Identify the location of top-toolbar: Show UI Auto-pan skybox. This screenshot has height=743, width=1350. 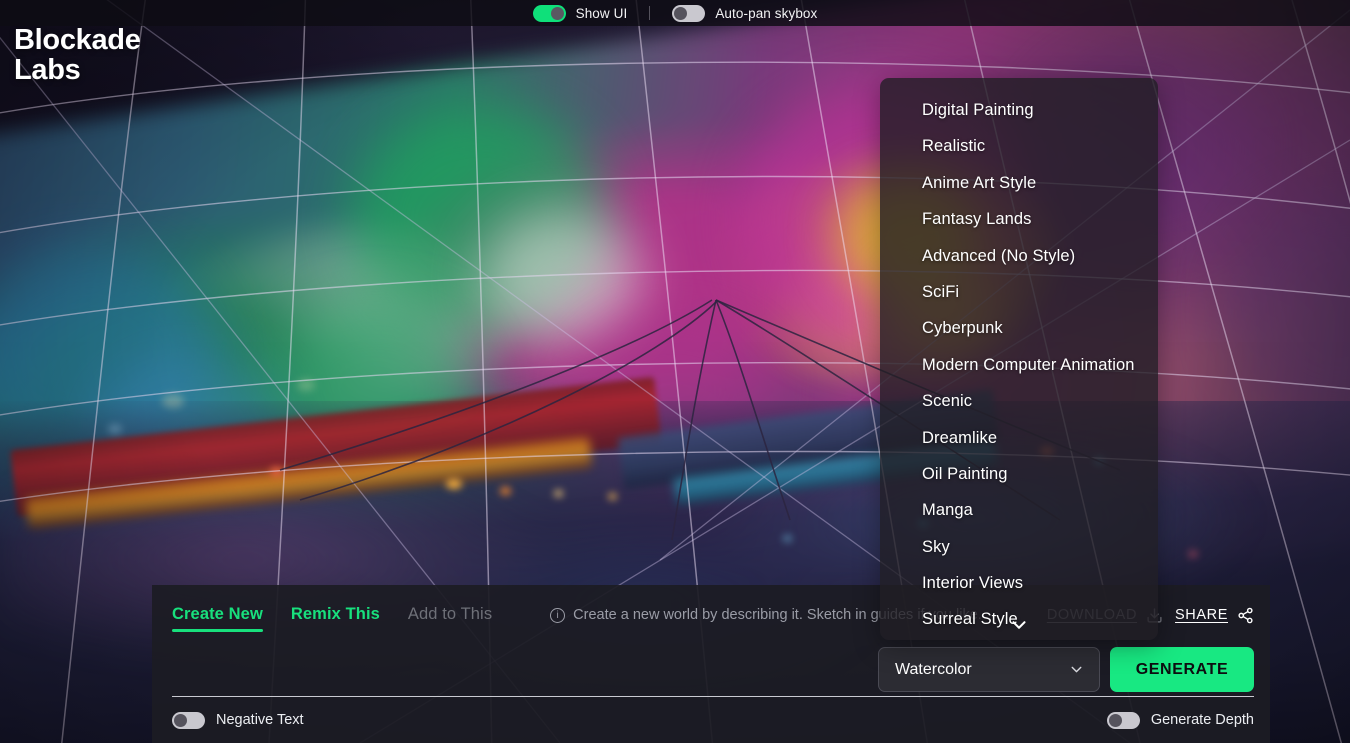
(675, 13).